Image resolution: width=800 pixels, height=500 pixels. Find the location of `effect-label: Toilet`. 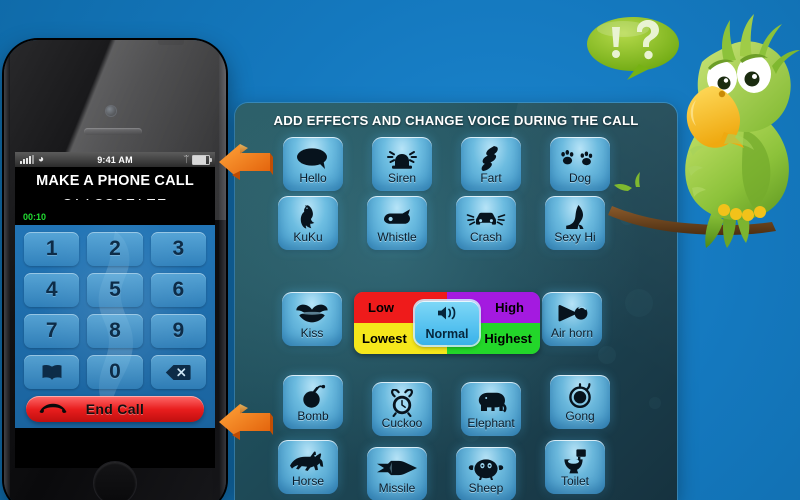

effect-label: Toilet is located at coordinates (574, 480).